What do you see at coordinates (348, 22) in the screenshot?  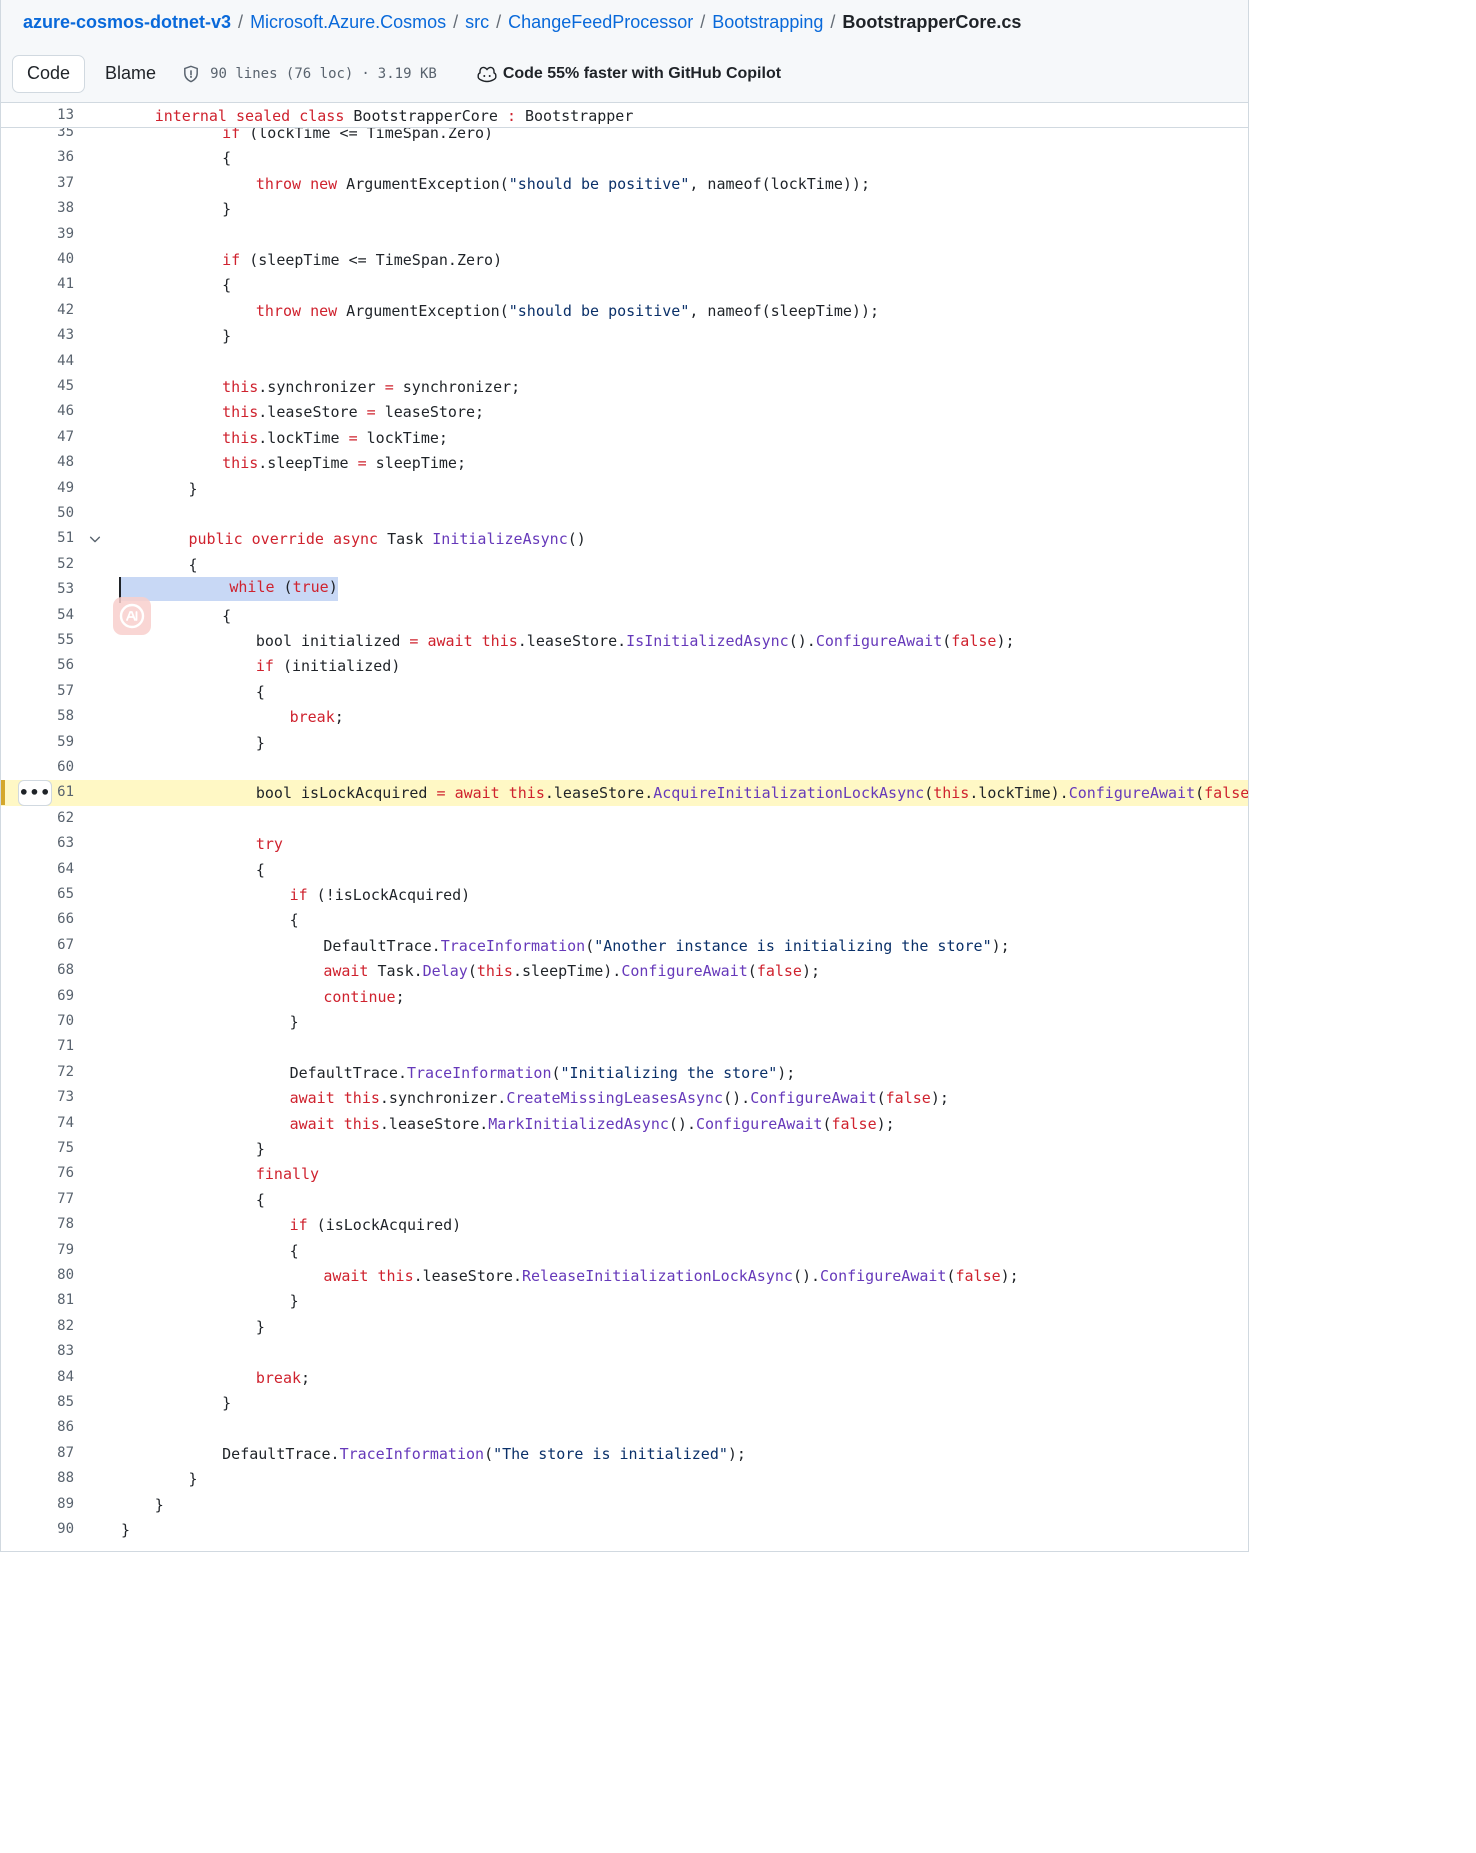 I see `breadcrumb-link: Microsoft.Azure.Cosmos` at bounding box center [348, 22].